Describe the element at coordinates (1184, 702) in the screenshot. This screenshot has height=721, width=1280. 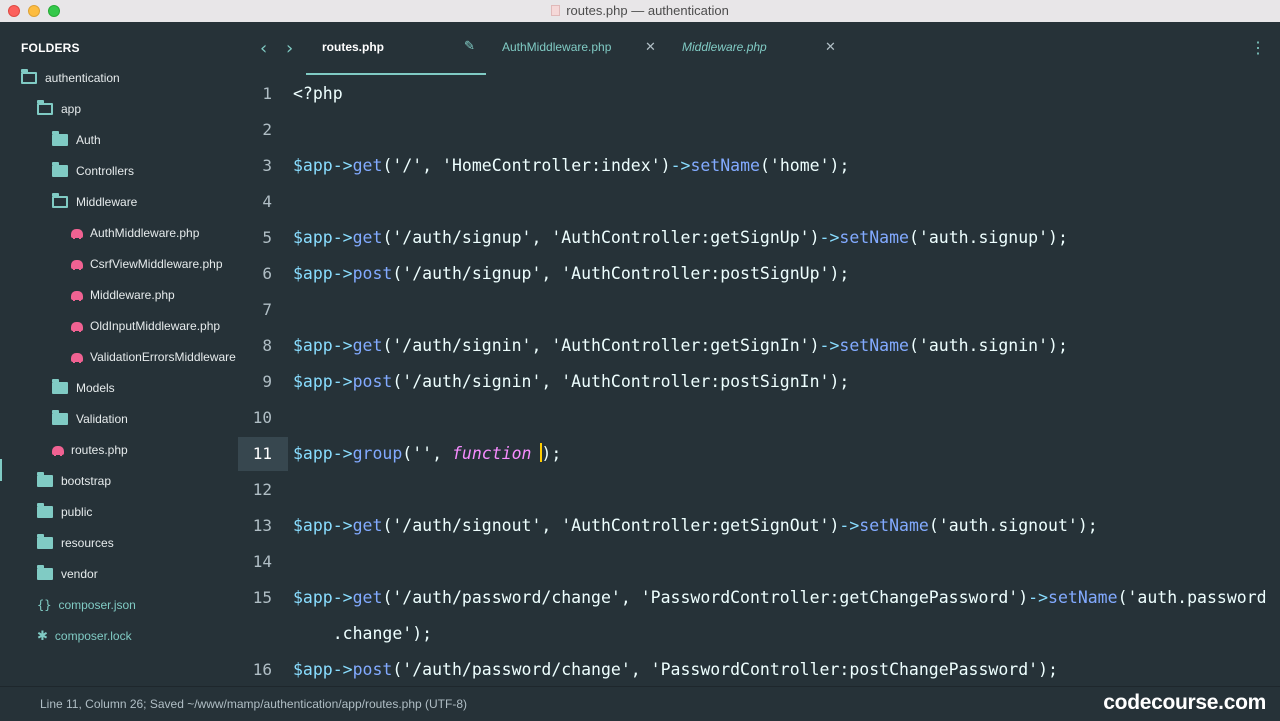
I see `watermark-logo: codecourse.com` at that location.